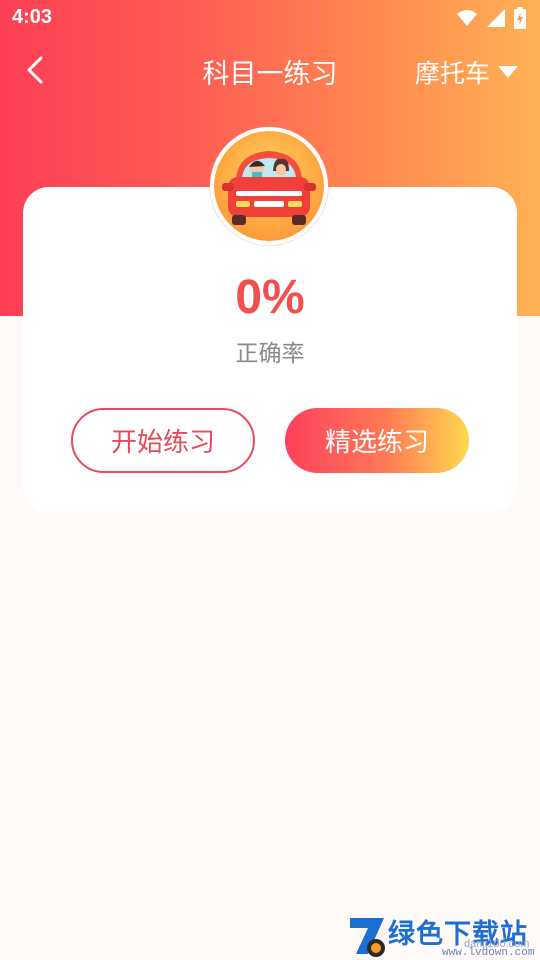 The height and width of the screenshot is (960, 540). I want to click on wifi-icon, so click(467, 18).